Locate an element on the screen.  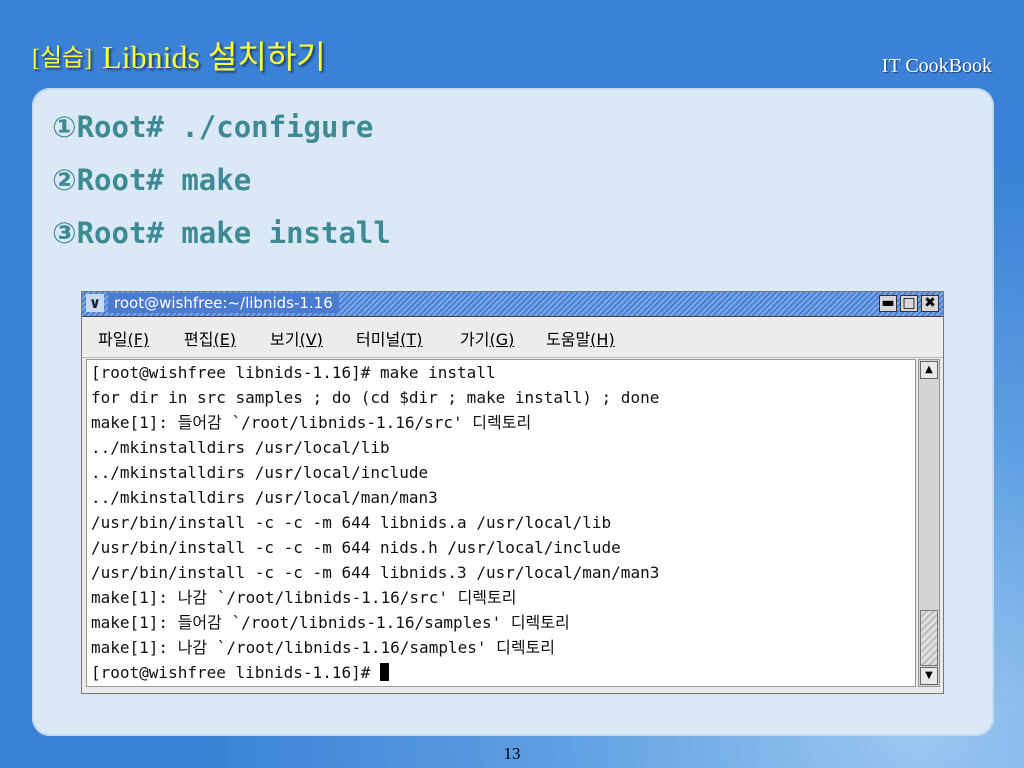
menu-terminal: 터미널(T) is located at coordinates (389, 338).